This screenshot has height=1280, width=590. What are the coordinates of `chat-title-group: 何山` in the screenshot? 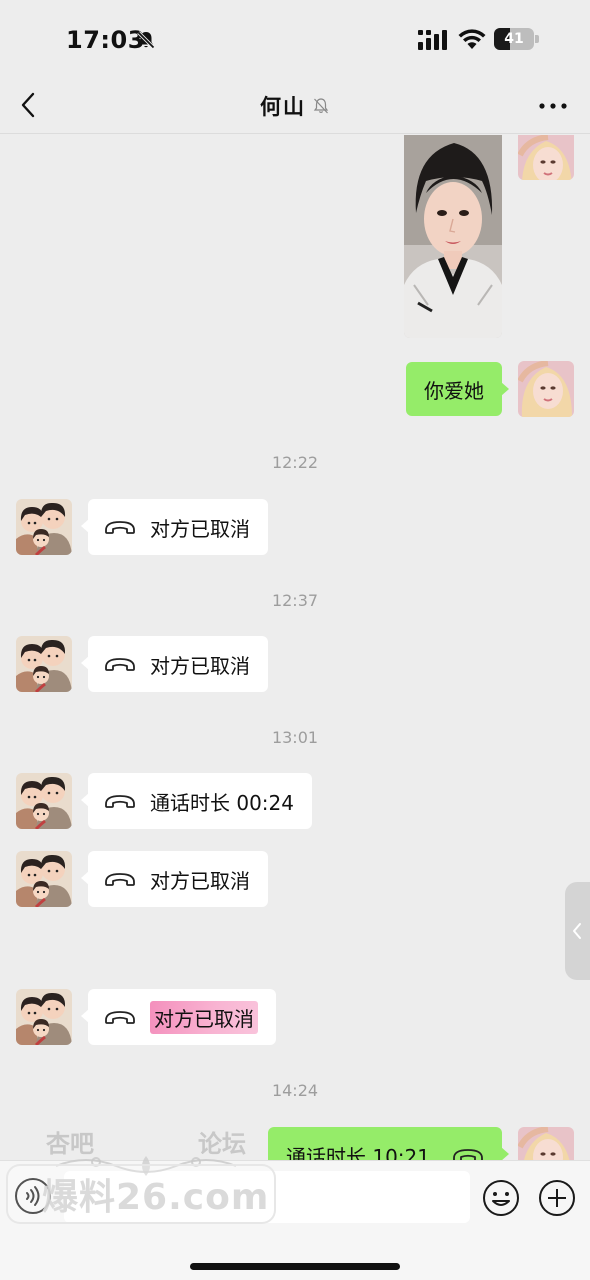 It's located at (295, 106).